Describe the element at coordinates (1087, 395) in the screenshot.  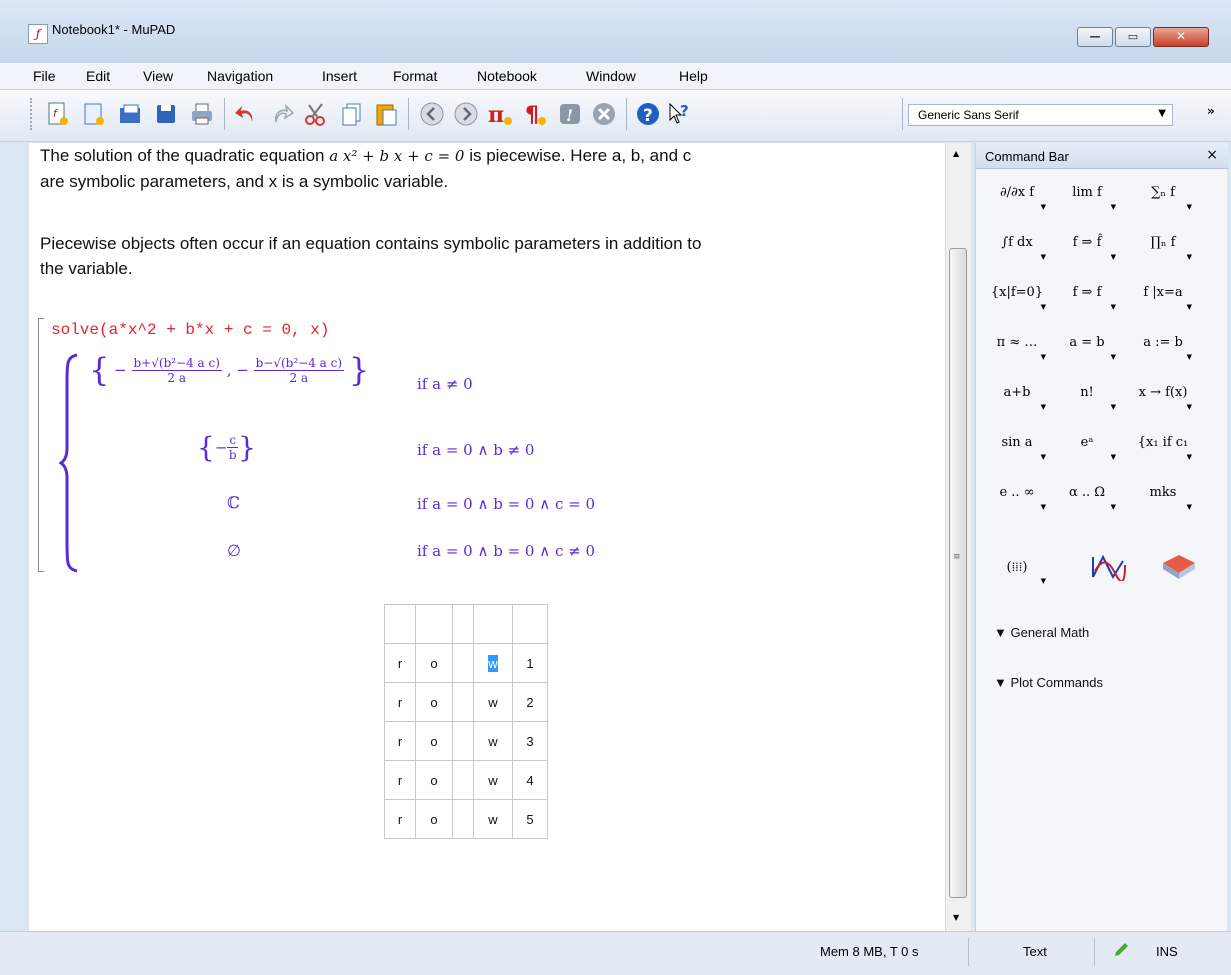
I see `command-bar-button: n! ▼` at that location.